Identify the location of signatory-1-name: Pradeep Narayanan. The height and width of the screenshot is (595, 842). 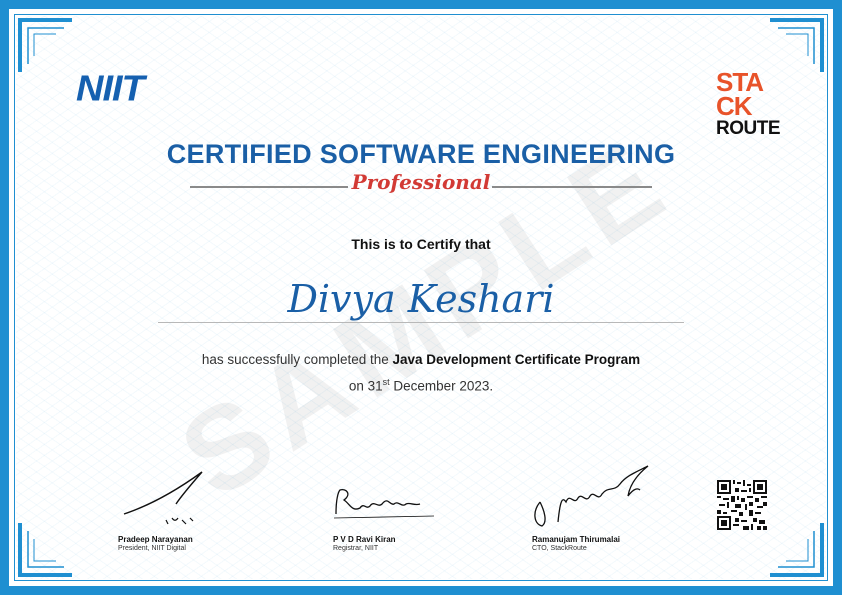
(155, 539).